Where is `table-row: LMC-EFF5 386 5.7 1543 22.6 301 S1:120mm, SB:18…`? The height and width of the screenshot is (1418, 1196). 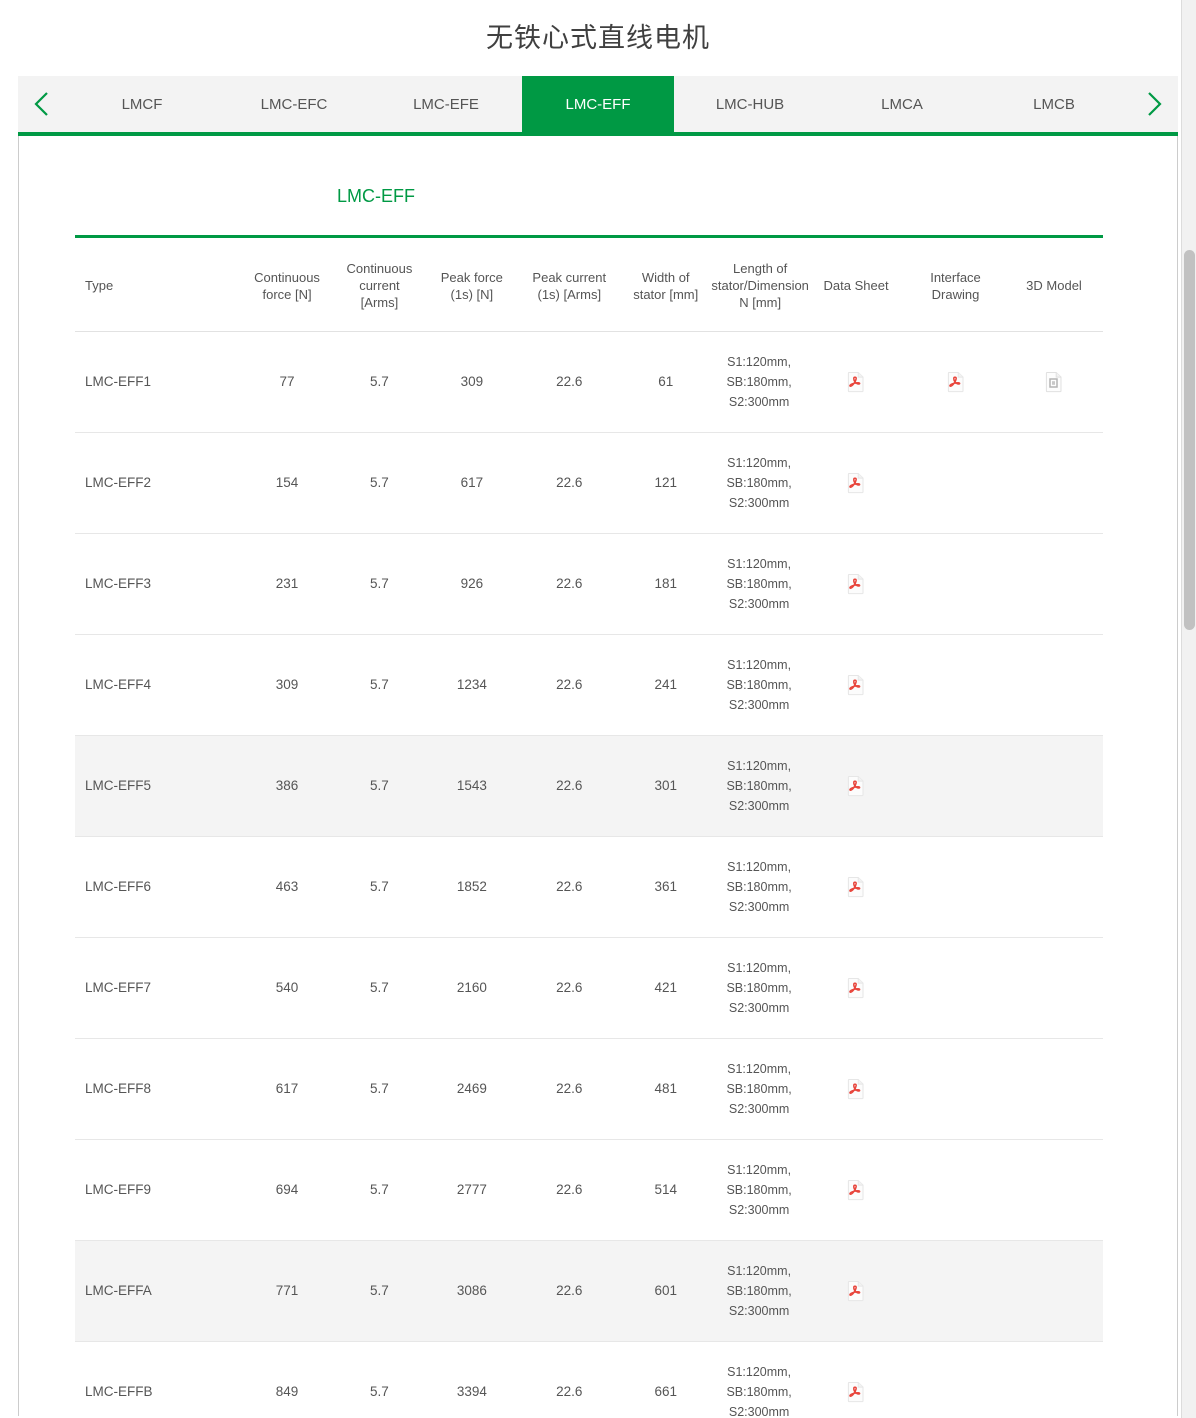 table-row: LMC-EFF5 386 5.7 1543 22.6 301 S1:120mm, SB:18… is located at coordinates (589, 786).